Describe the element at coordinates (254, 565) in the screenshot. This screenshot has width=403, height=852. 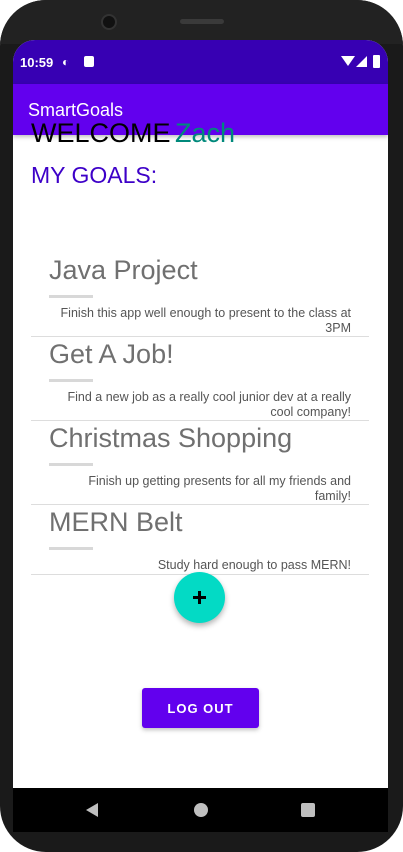
I see `goal-description: Study hard enough to pass MERN!` at that location.